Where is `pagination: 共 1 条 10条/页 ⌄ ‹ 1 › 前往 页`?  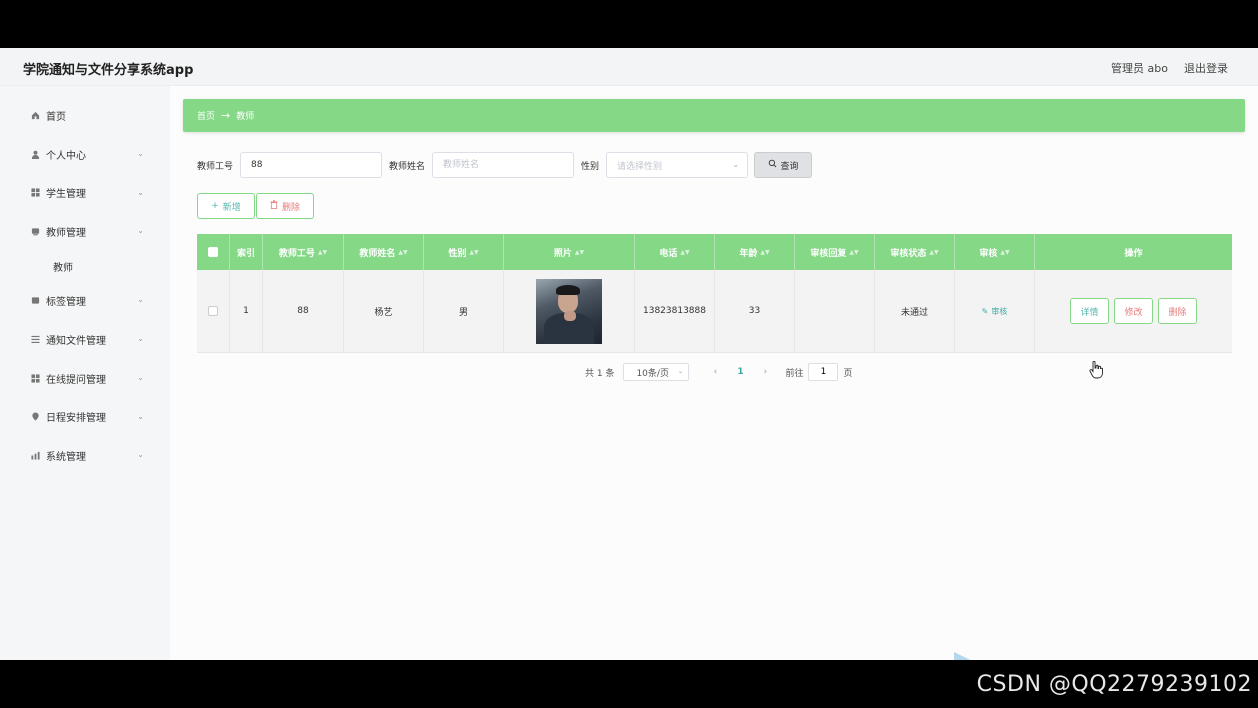
pagination: 共 1 条 10条/页 ⌄ ‹ 1 › 前往 页 is located at coordinates (718, 372).